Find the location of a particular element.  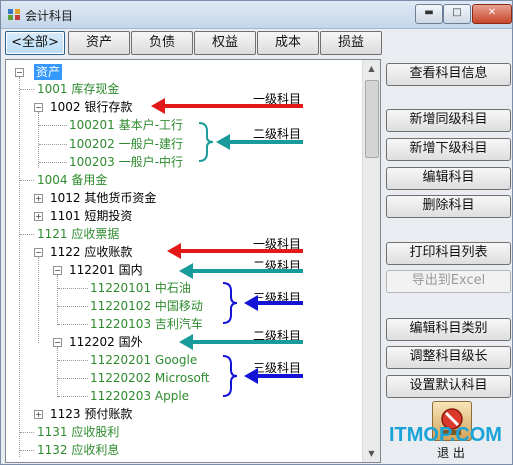

edit-account-category-button: 编辑科目类别 is located at coordinates (448, 329).